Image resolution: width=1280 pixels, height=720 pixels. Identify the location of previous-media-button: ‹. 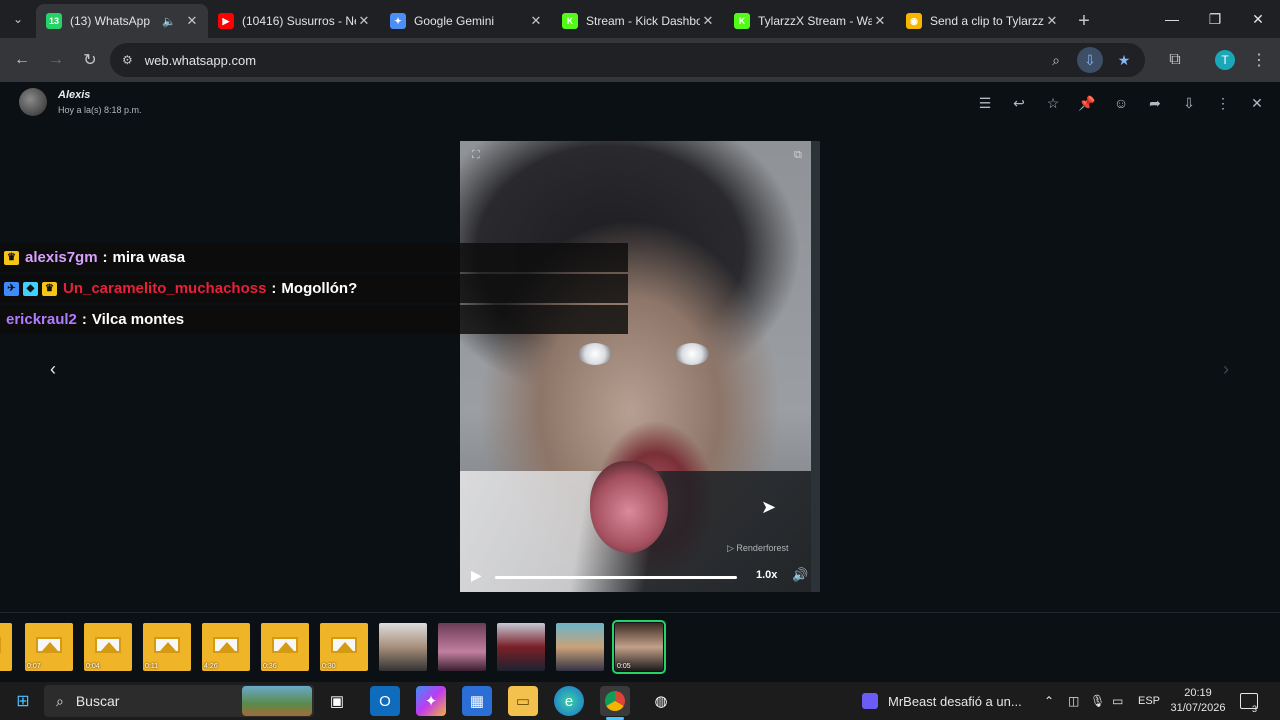
(53, 369).